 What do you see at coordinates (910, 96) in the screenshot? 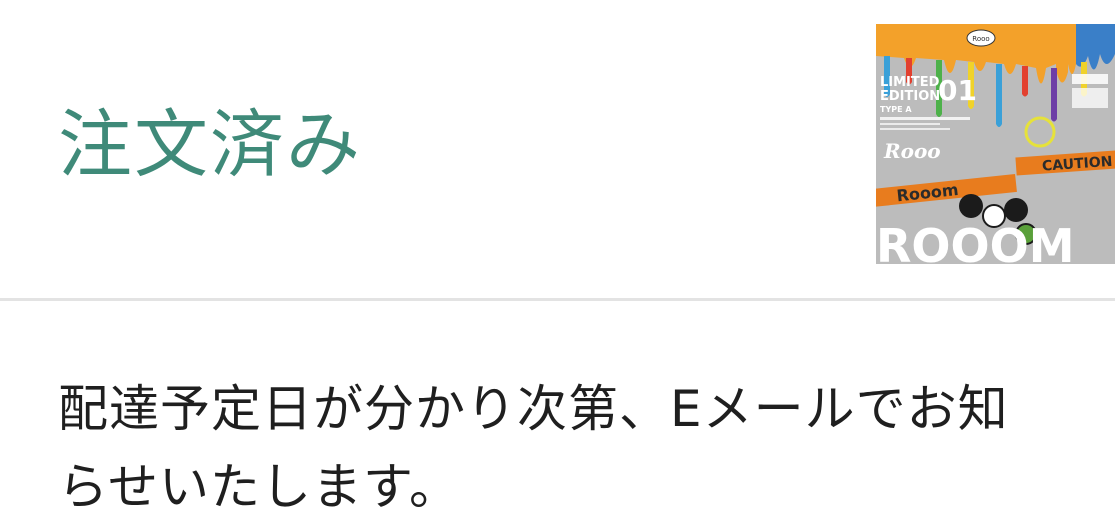
I see `edition-text-2: EDITION` at bounding box center [910, 96].